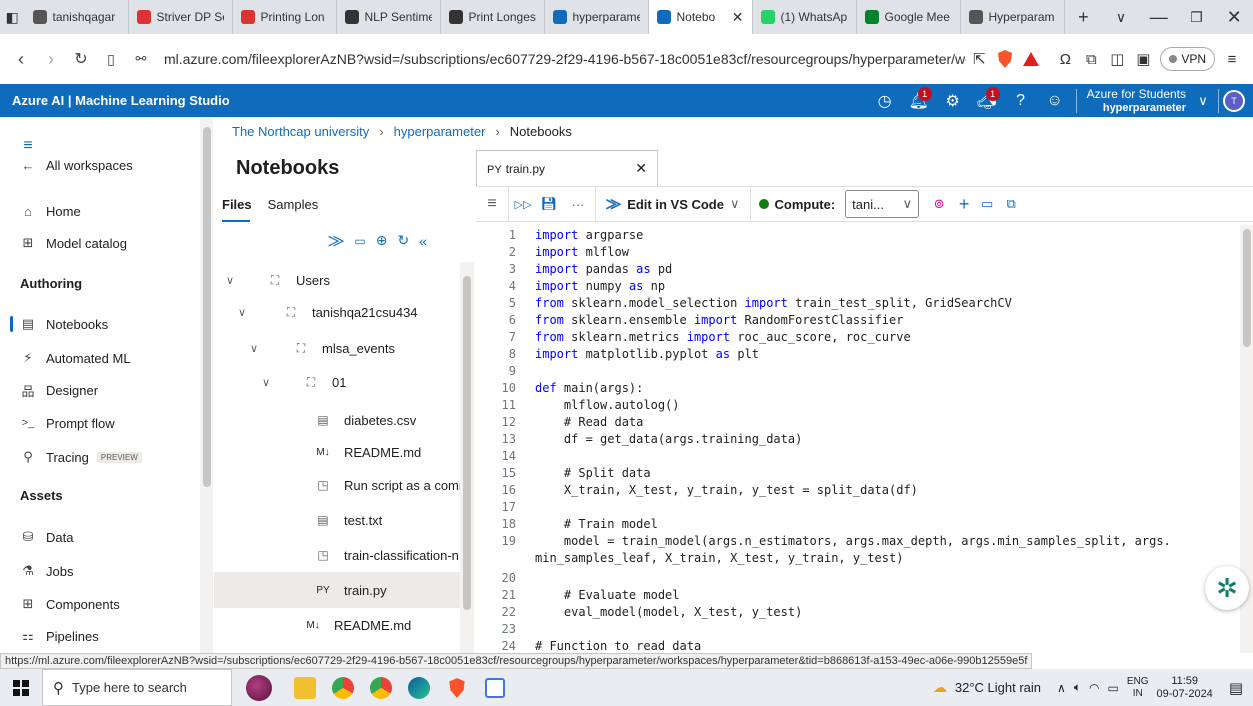 This screenshot has height=706, width=1253. What do you see at coordinates (523, 204) in the screenshot?
I see `run-all-icon: ▷▷` at bounding box center [523, 204].